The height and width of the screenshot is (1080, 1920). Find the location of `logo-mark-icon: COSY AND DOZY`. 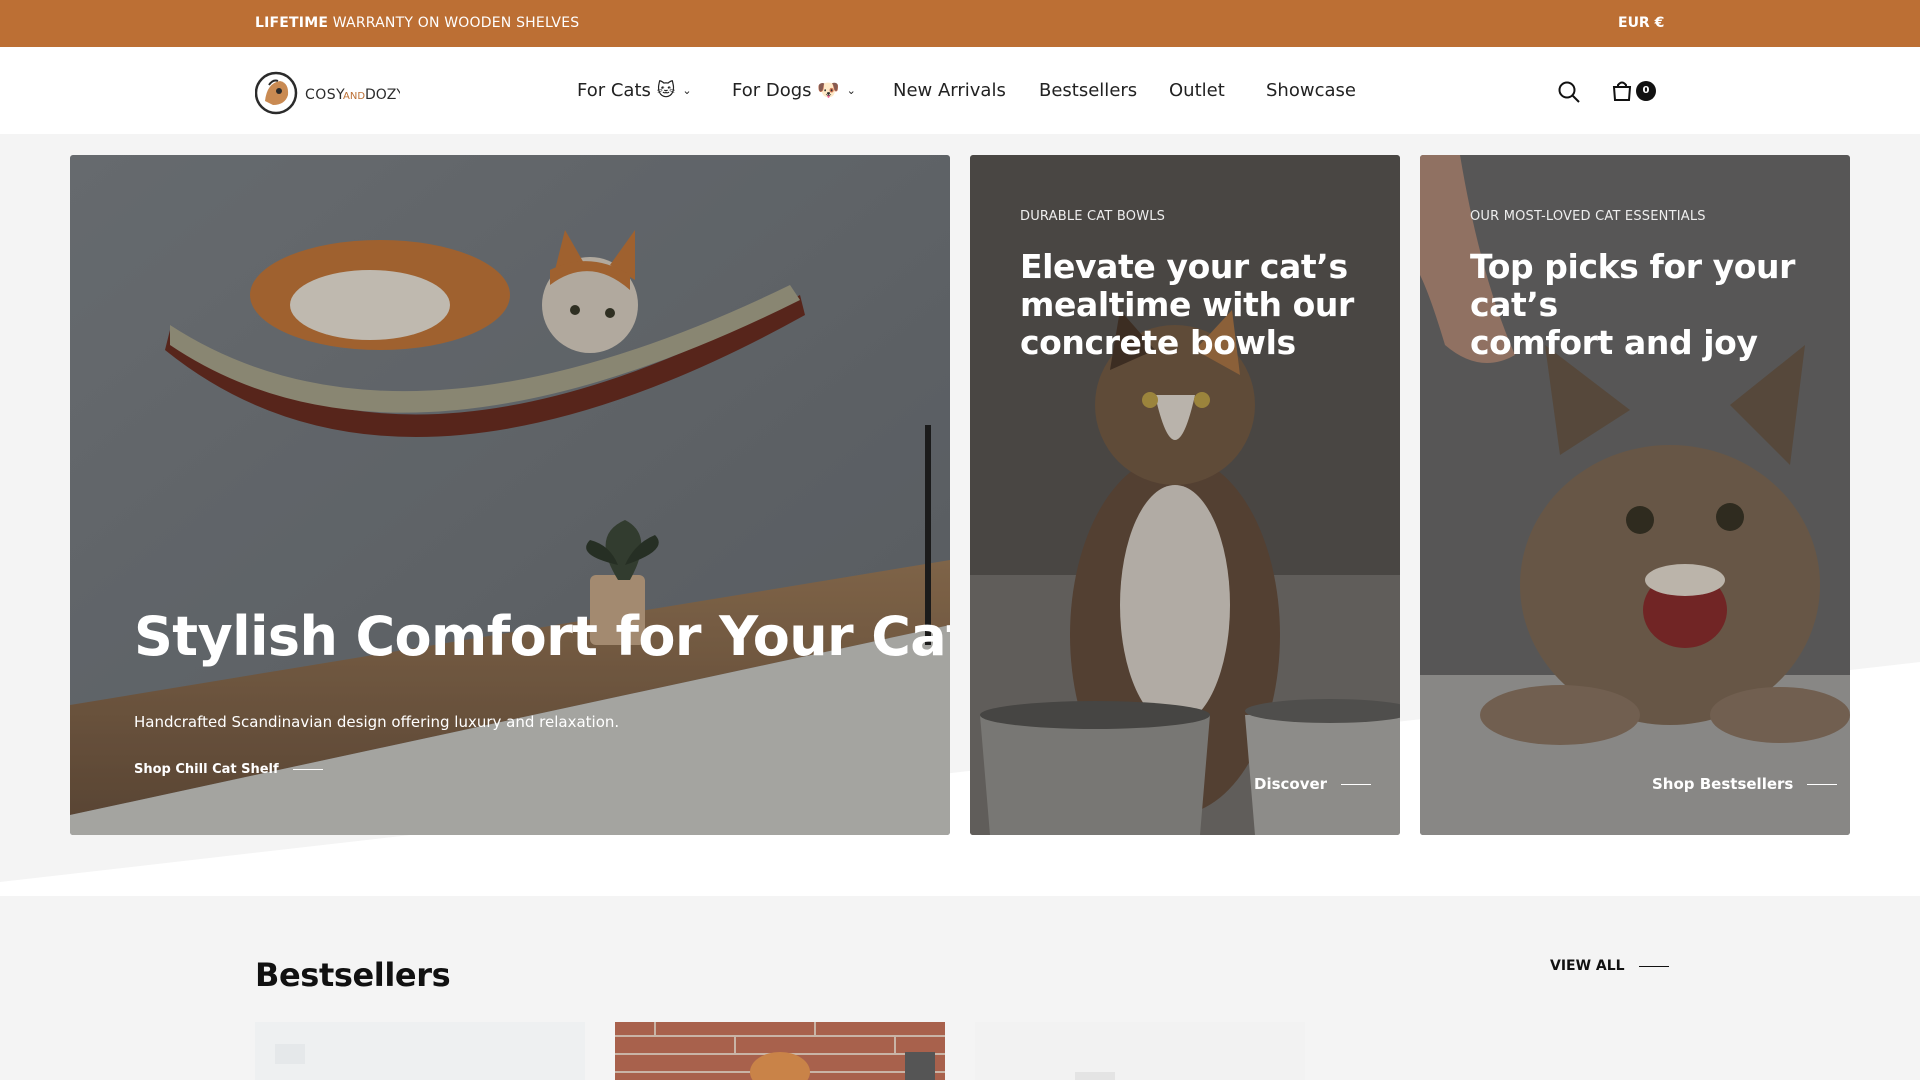

logo-mark-icon: COSY AND DOZY is located at coordinates (329, 93).